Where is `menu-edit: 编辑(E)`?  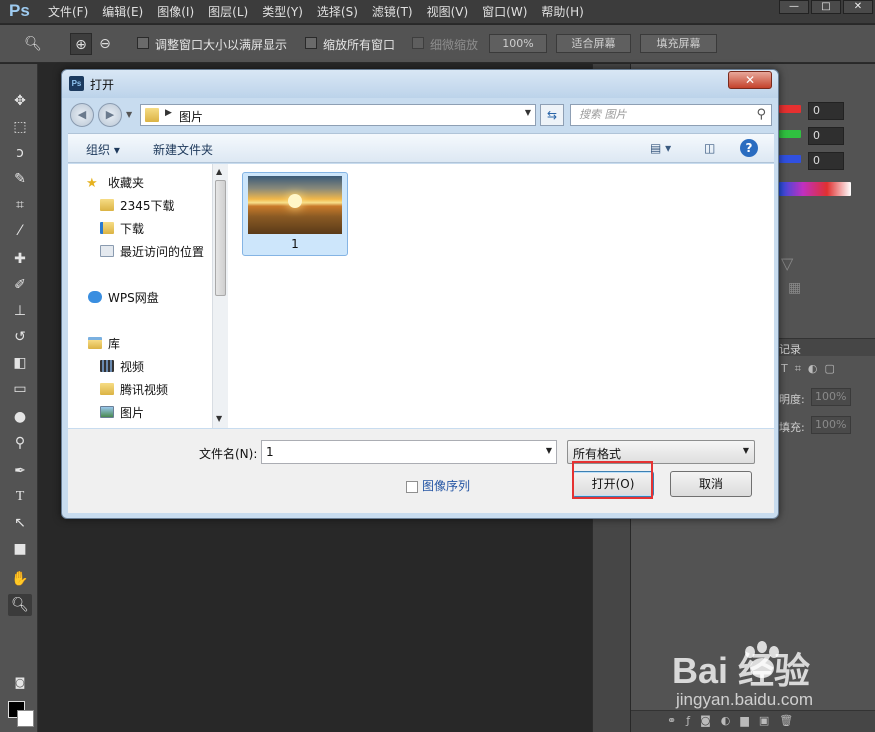
menu-edit: 编辑(E) is located at coordinates (122, 12).